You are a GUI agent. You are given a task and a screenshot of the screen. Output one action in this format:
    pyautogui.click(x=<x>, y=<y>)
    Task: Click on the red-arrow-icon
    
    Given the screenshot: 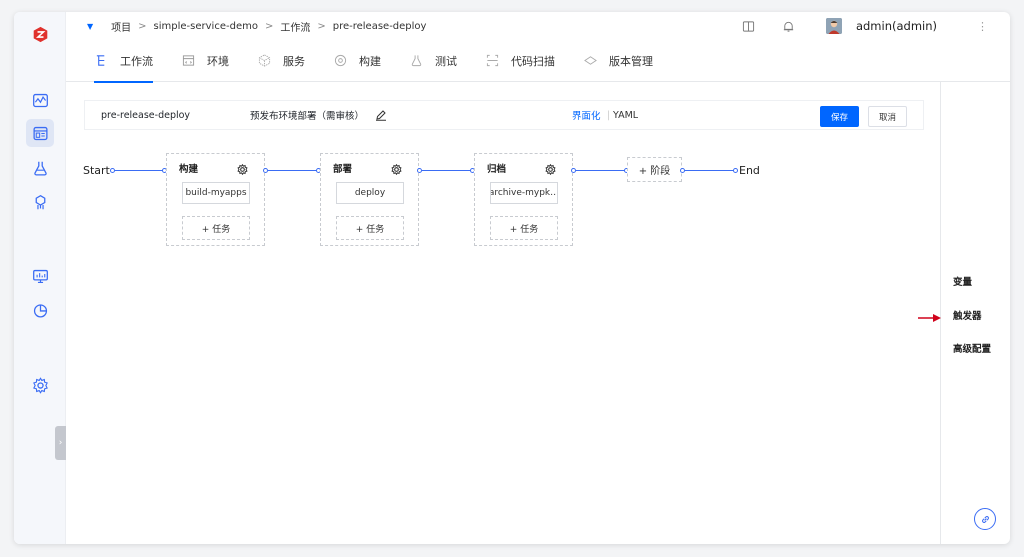 What is the action you would take?
    pyautogui.click(x=930, y=317)
    